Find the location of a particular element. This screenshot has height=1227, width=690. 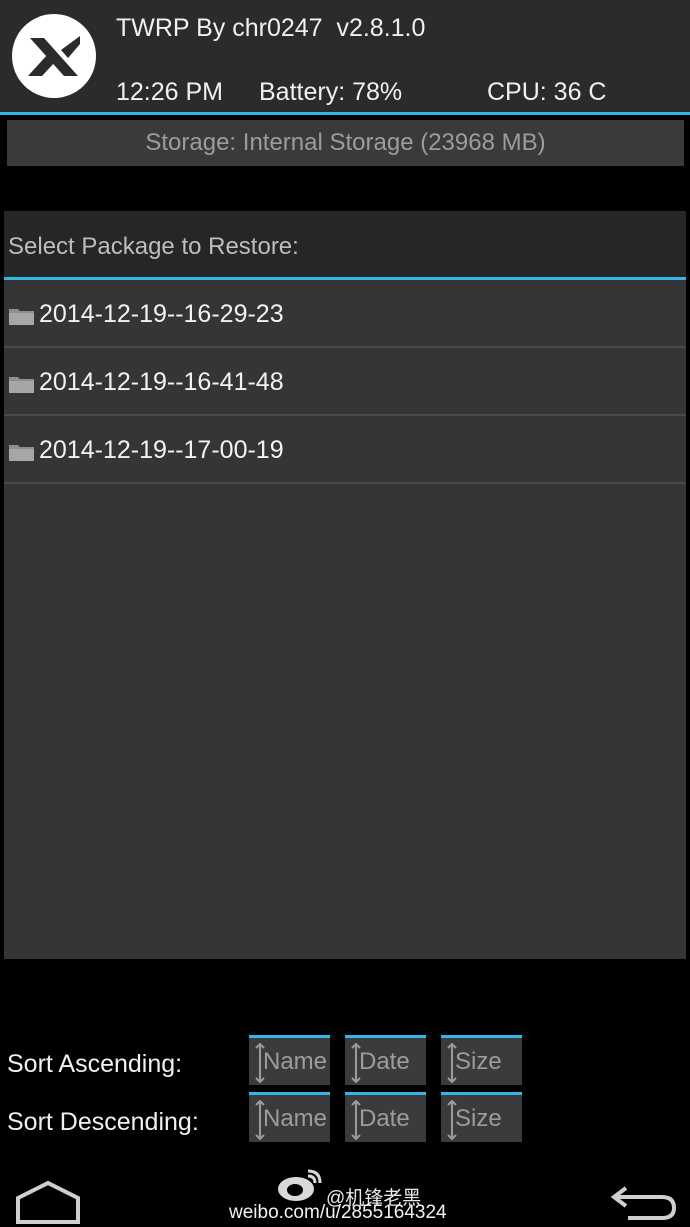

clock: 12:26 PM is located at coordinates (170, 92).